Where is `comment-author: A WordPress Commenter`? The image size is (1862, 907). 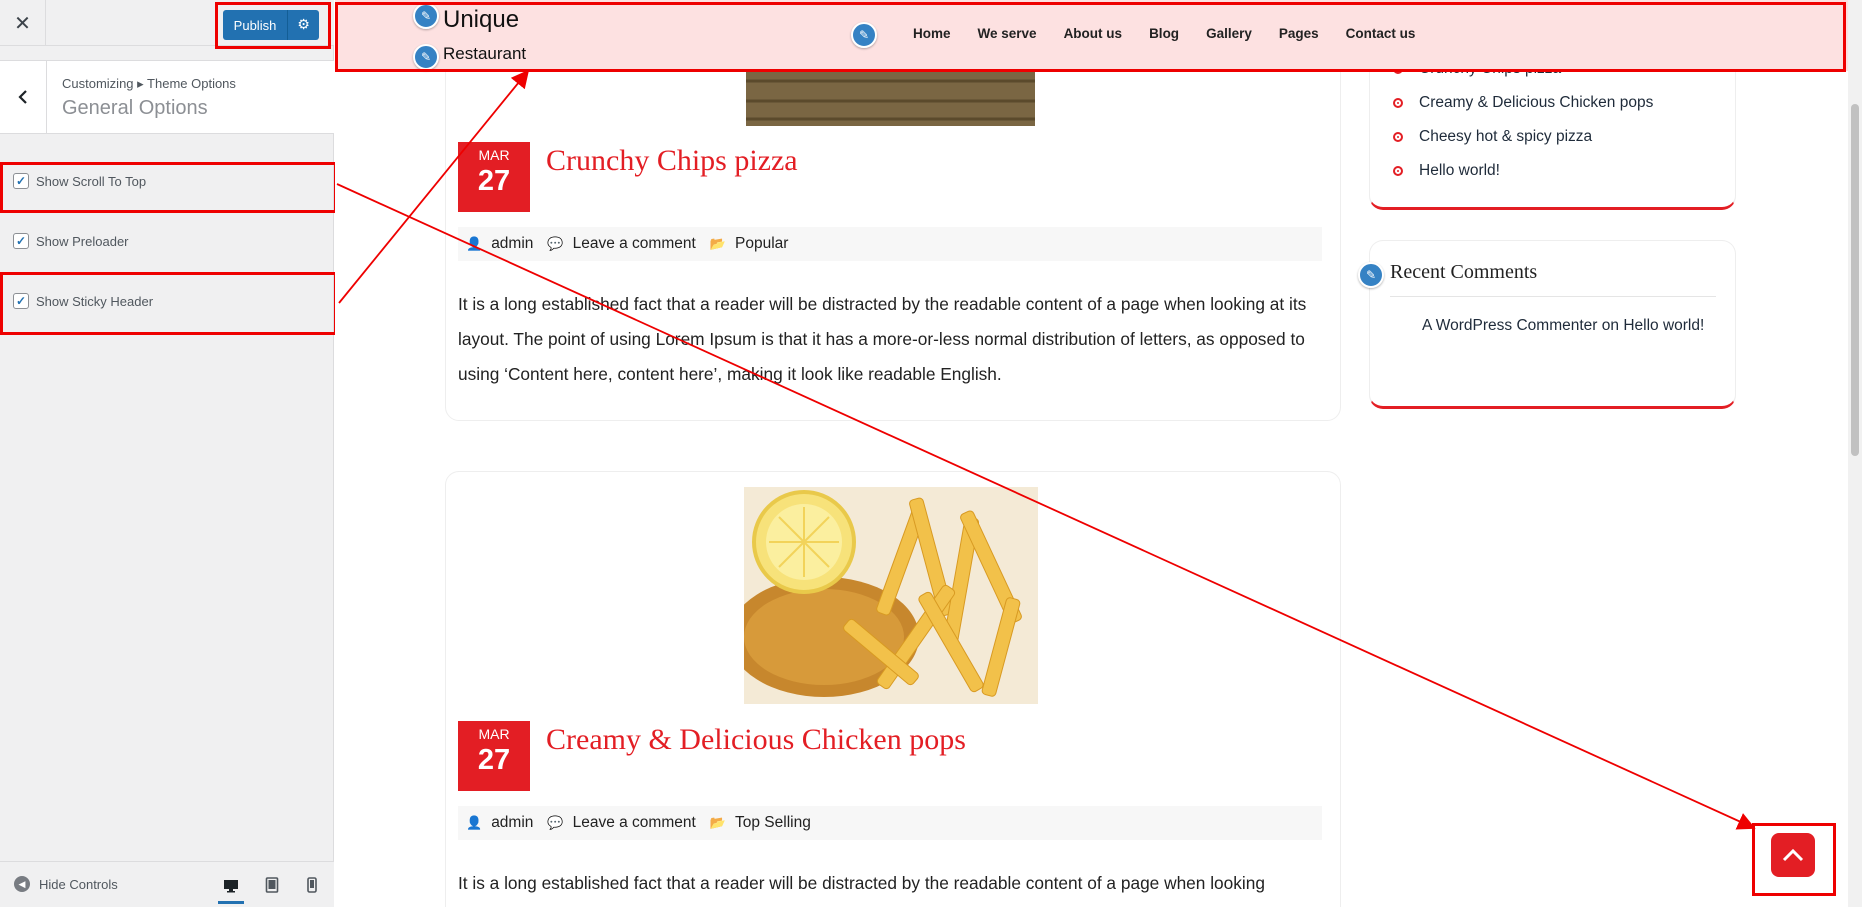 comment-author: A WordPress Commenter is located at coordinates (1509, 325).